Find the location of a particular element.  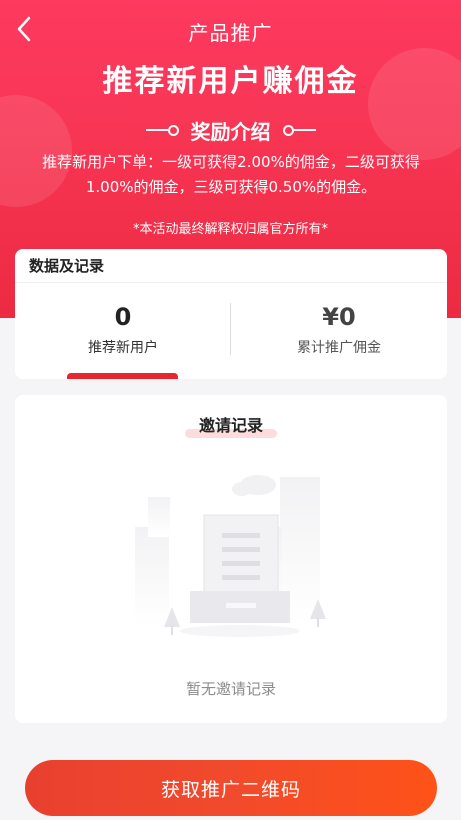

back-button is located at coordinates (24, 29).